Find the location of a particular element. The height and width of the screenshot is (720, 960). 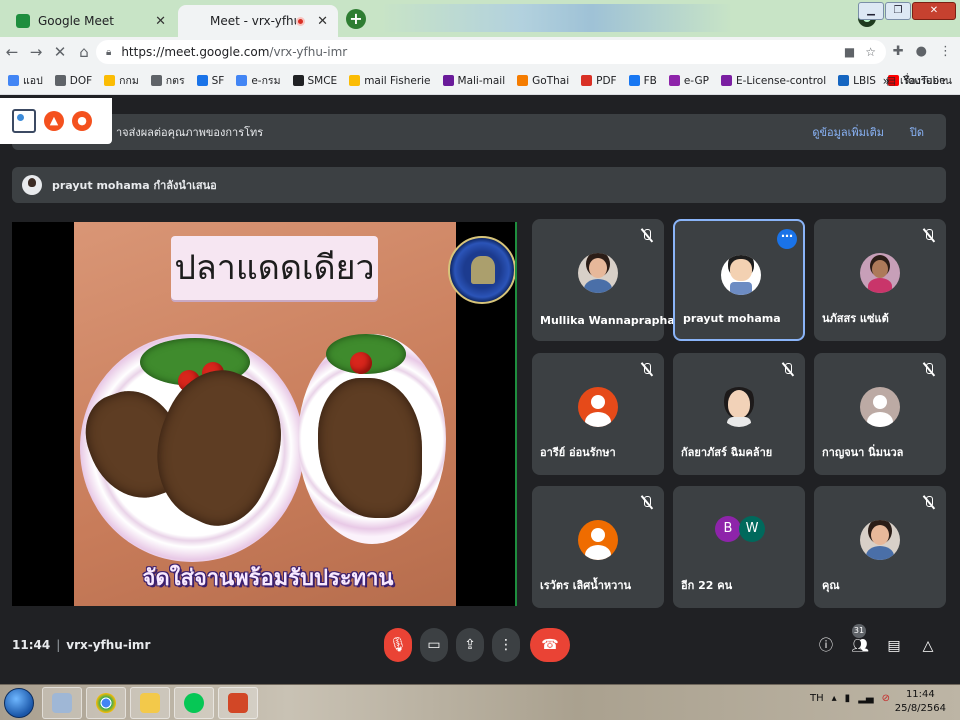

camera-toggle-button: ▭ is located at coordinates (434, 645).